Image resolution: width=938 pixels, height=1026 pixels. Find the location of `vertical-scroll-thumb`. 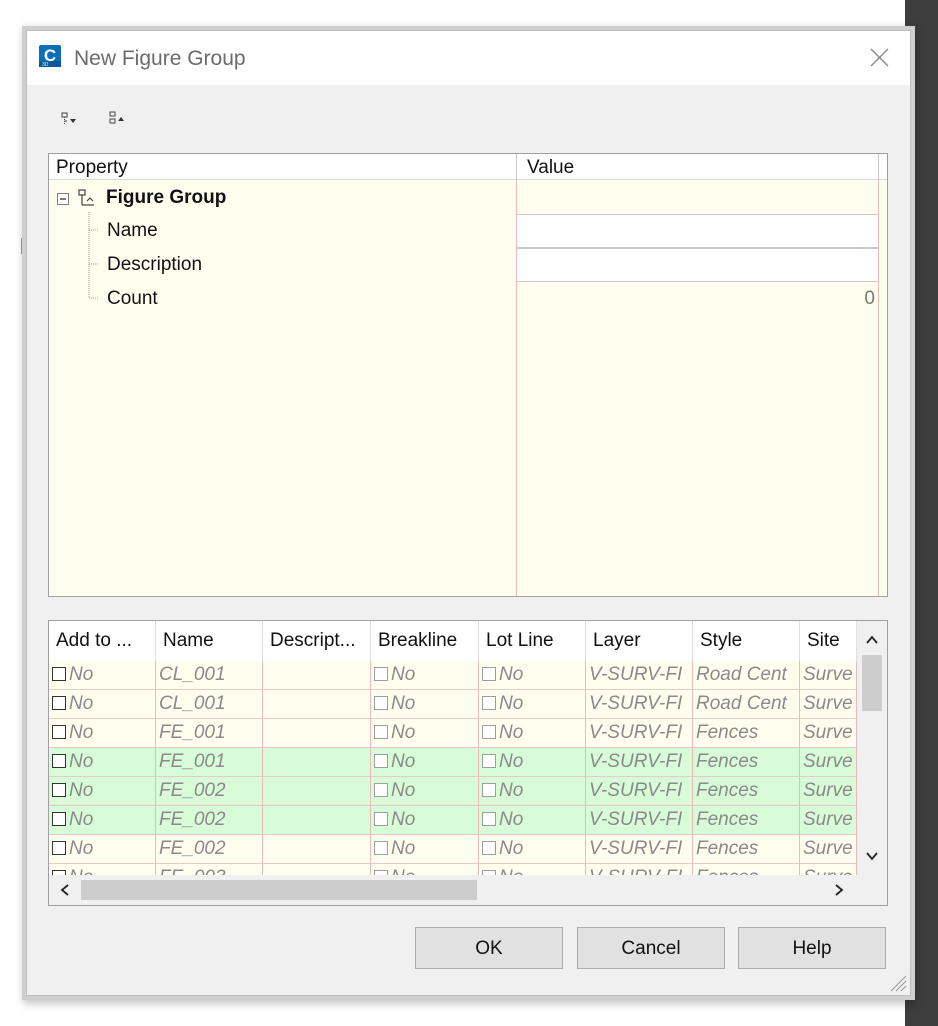

vertical-scroll-thumb is located at coordinates (872, 683).